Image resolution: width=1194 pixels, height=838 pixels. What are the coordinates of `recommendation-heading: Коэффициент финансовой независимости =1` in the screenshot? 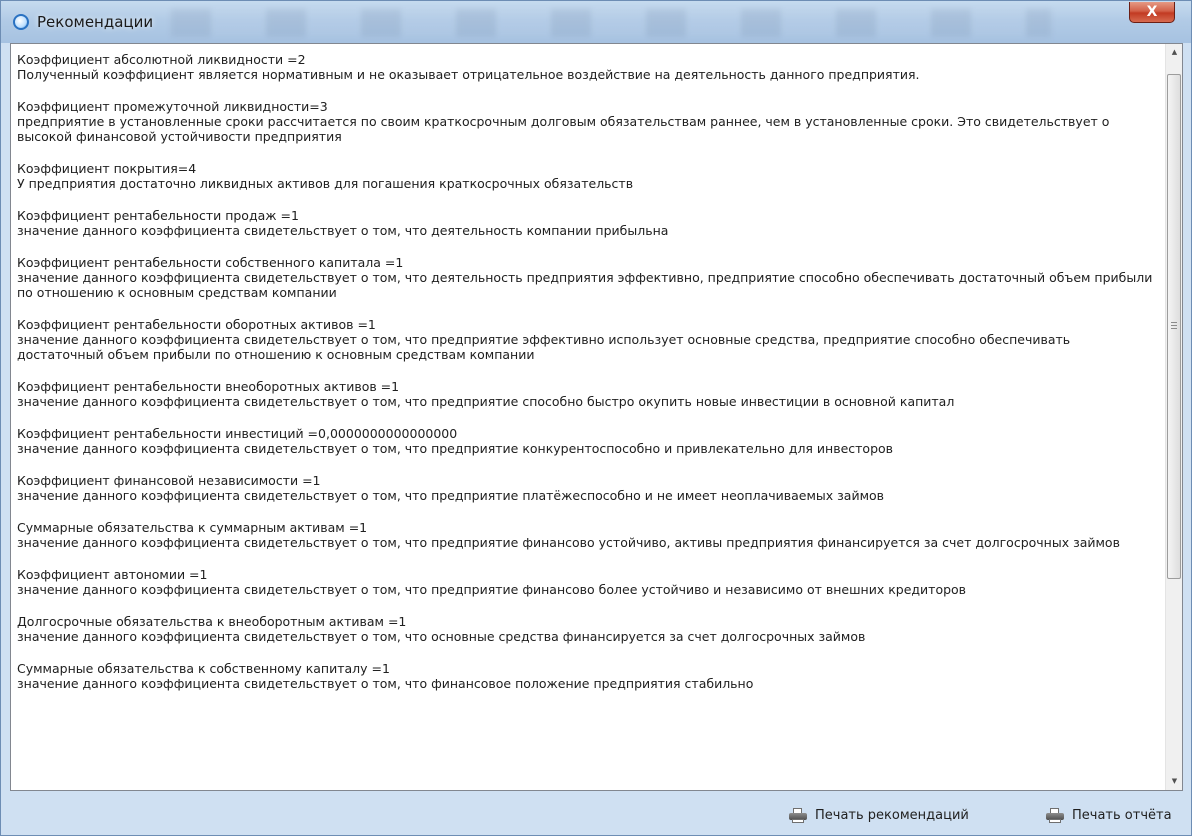 It's located at (169, 480).